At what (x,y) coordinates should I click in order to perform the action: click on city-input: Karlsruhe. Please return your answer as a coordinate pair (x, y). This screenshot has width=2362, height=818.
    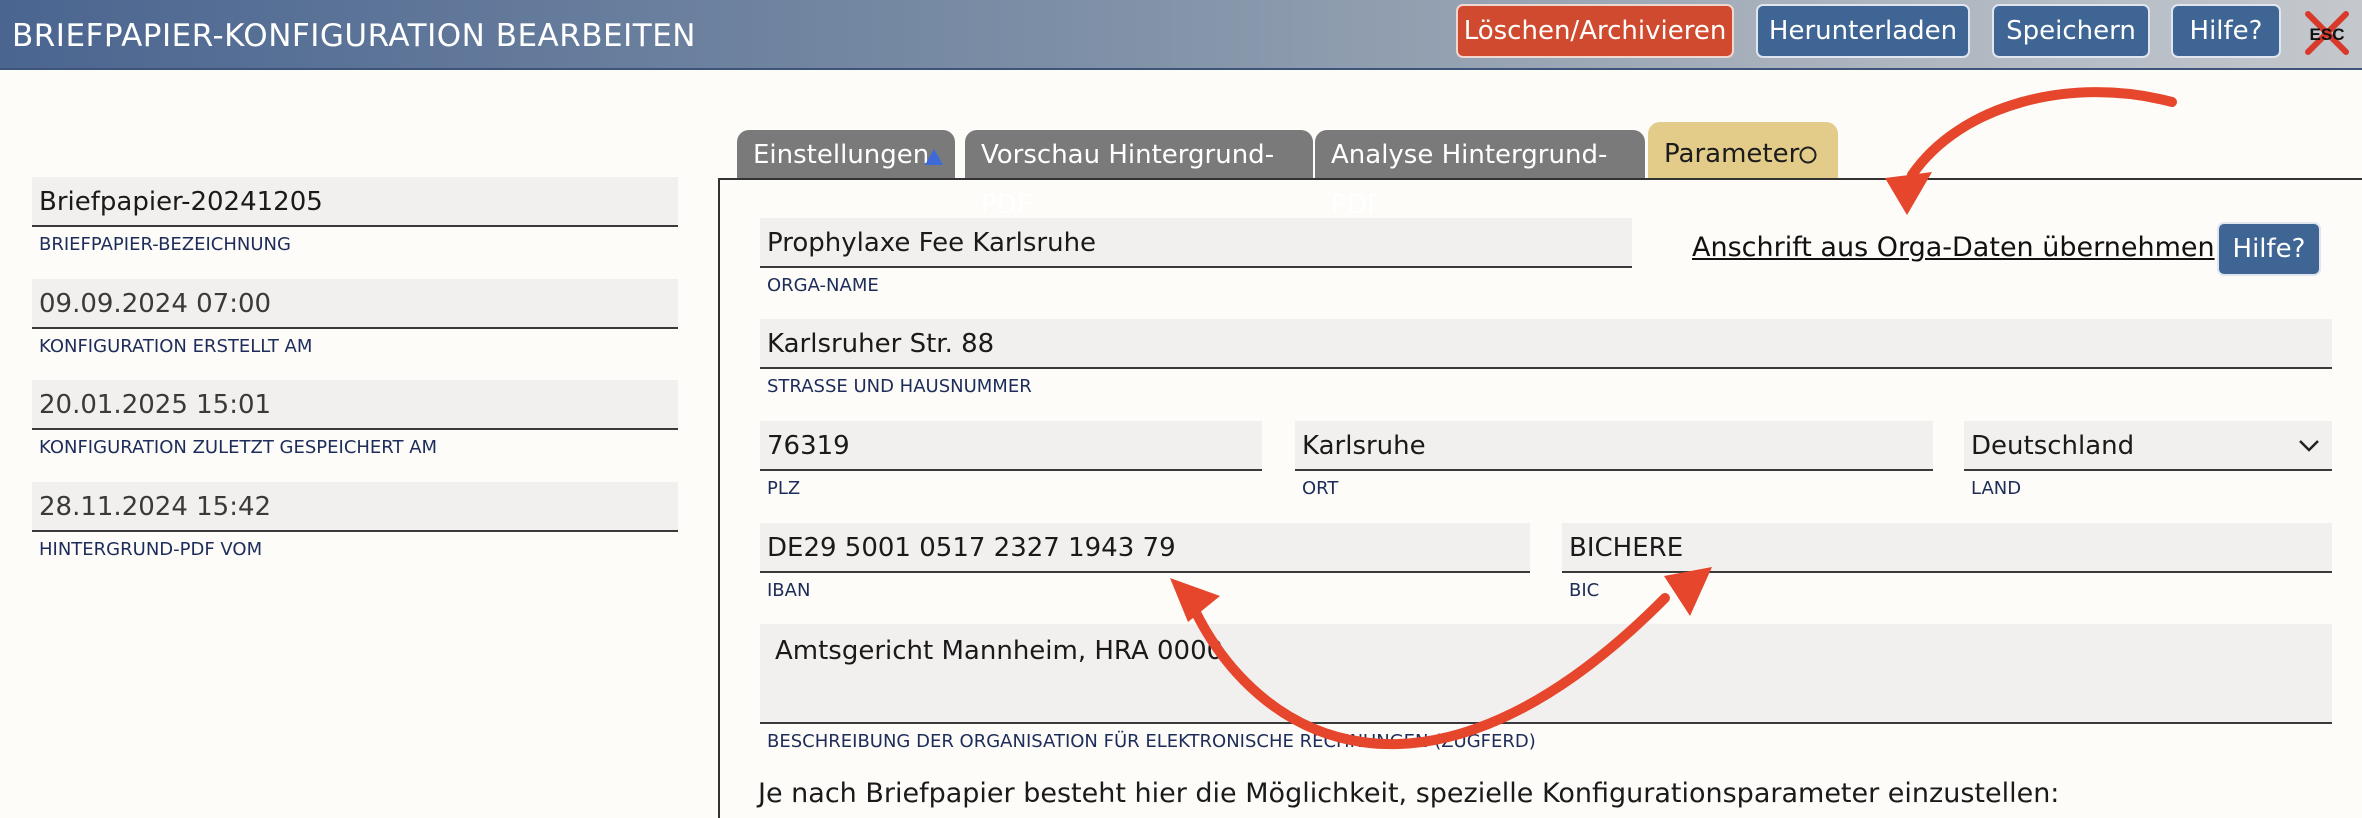
    Looking at the image, I should click on (1614, 446).